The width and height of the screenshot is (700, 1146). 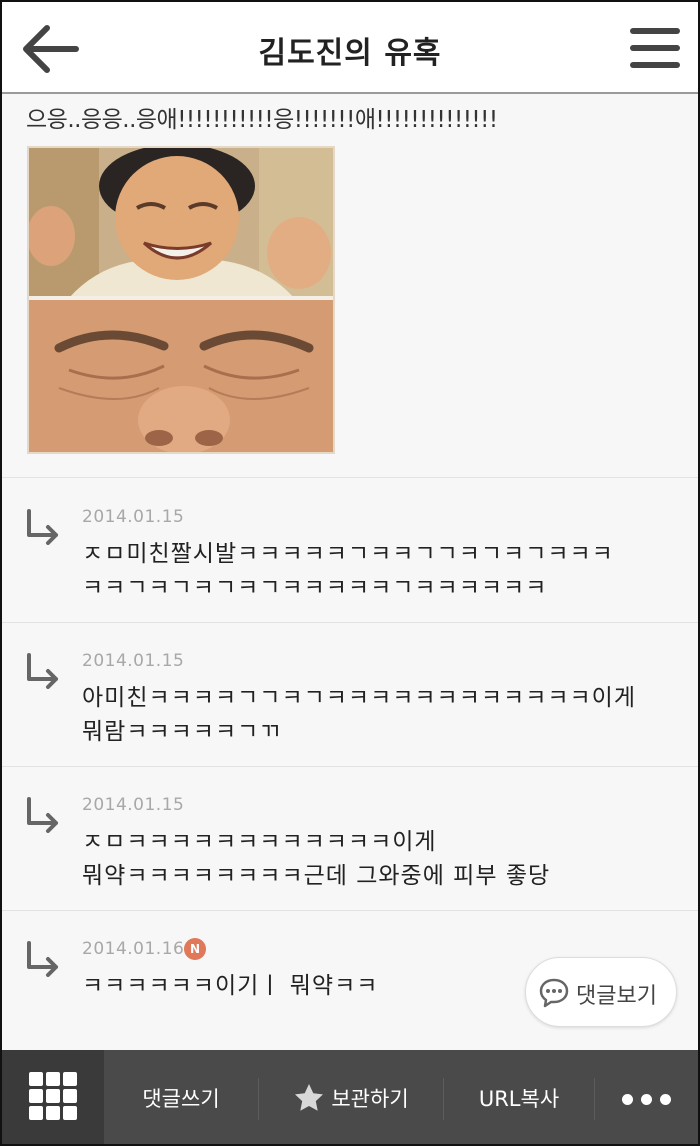 I want to click on copy-url-label: URL복사, so click(x=519, y=1099).